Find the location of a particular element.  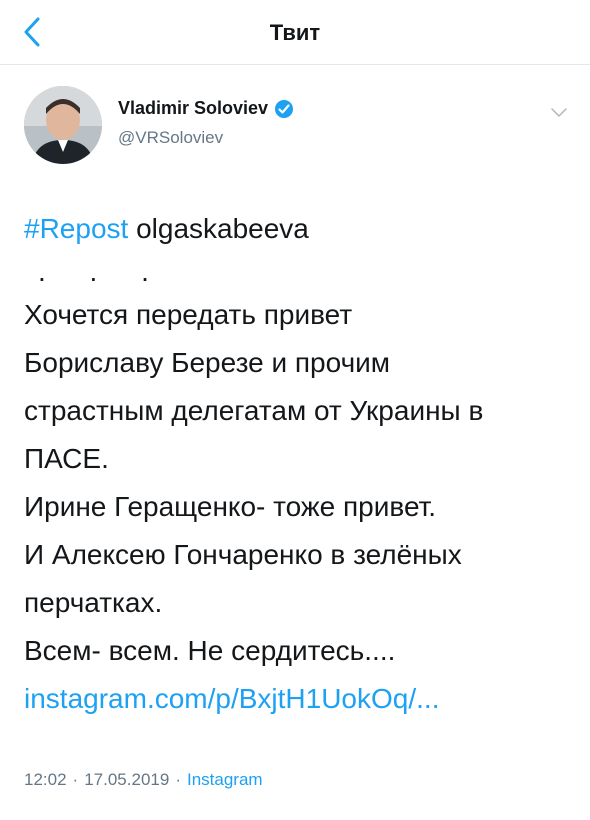

hashtag-link: #Repost is located at coordinates (76, 228).